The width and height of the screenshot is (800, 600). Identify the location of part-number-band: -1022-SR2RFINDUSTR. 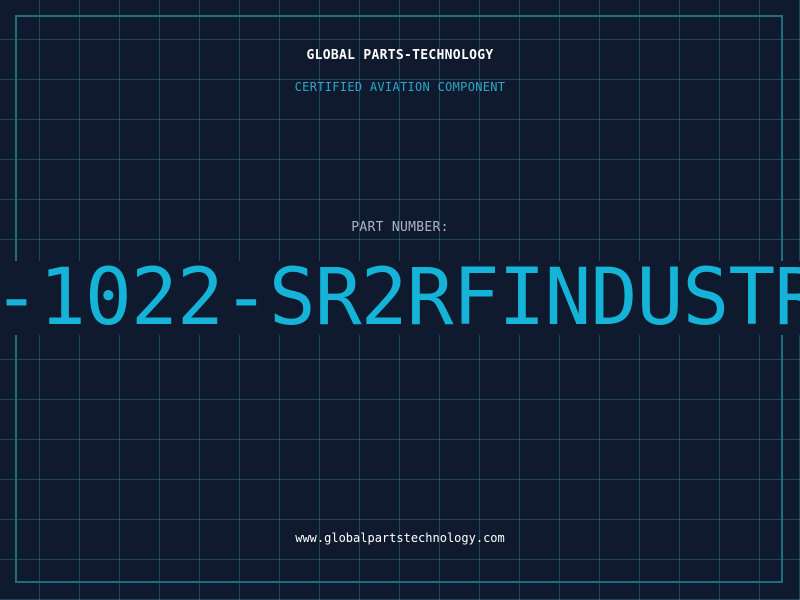
(400, 298).